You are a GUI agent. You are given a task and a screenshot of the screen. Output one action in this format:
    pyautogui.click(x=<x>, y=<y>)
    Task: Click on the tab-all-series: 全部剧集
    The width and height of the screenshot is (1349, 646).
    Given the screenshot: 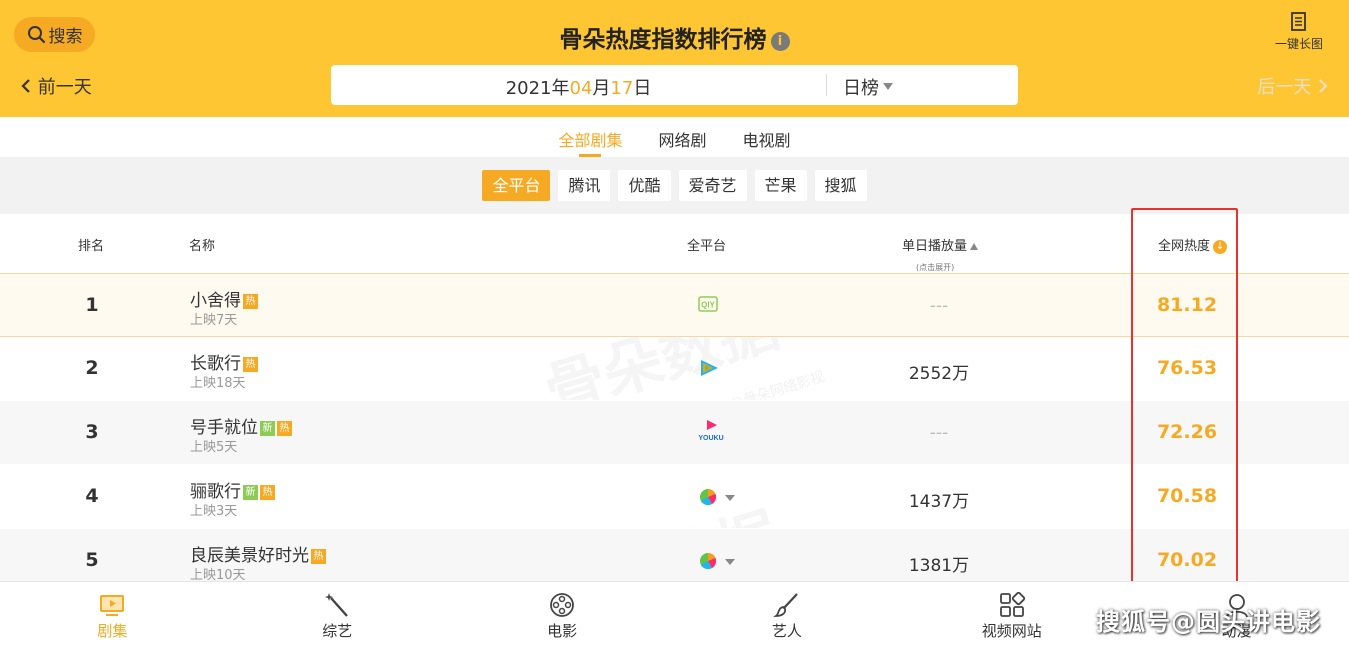 What is the action you would take?
    pyautogui.click(x=590, y=137)
    